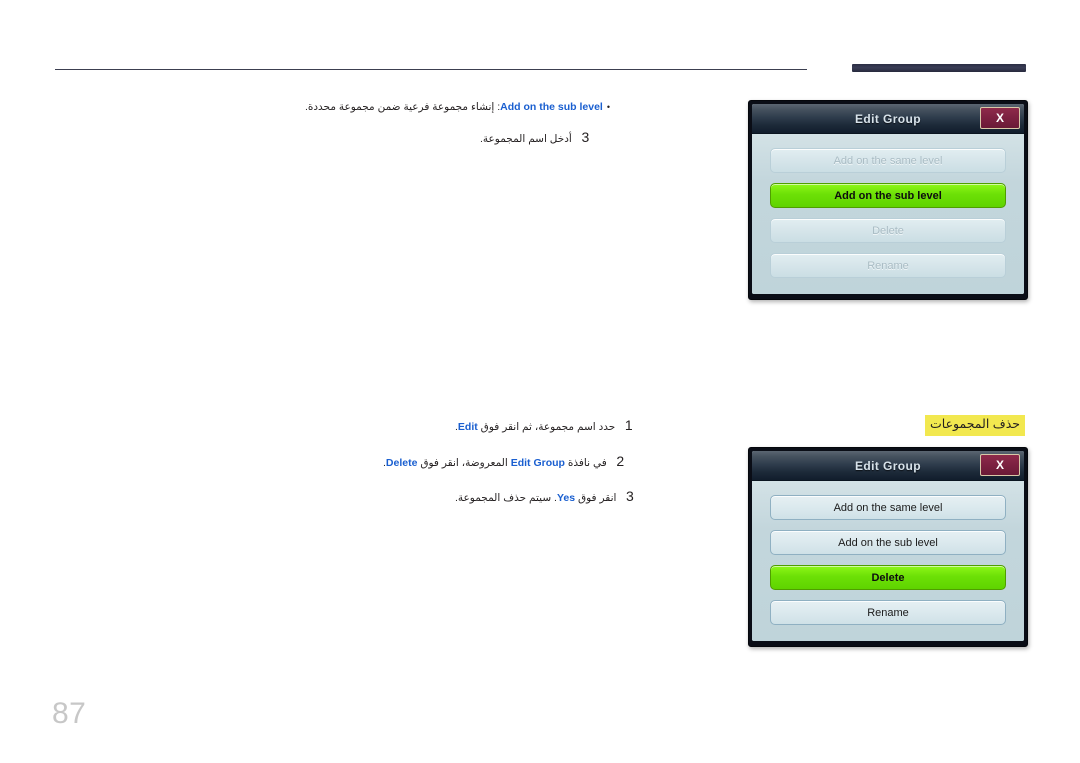 This screenshot has height=763, width=1080. Describe the element at coordinates (401, 463) in the screenshot. I see `step-link-delete: Delete` at that location.